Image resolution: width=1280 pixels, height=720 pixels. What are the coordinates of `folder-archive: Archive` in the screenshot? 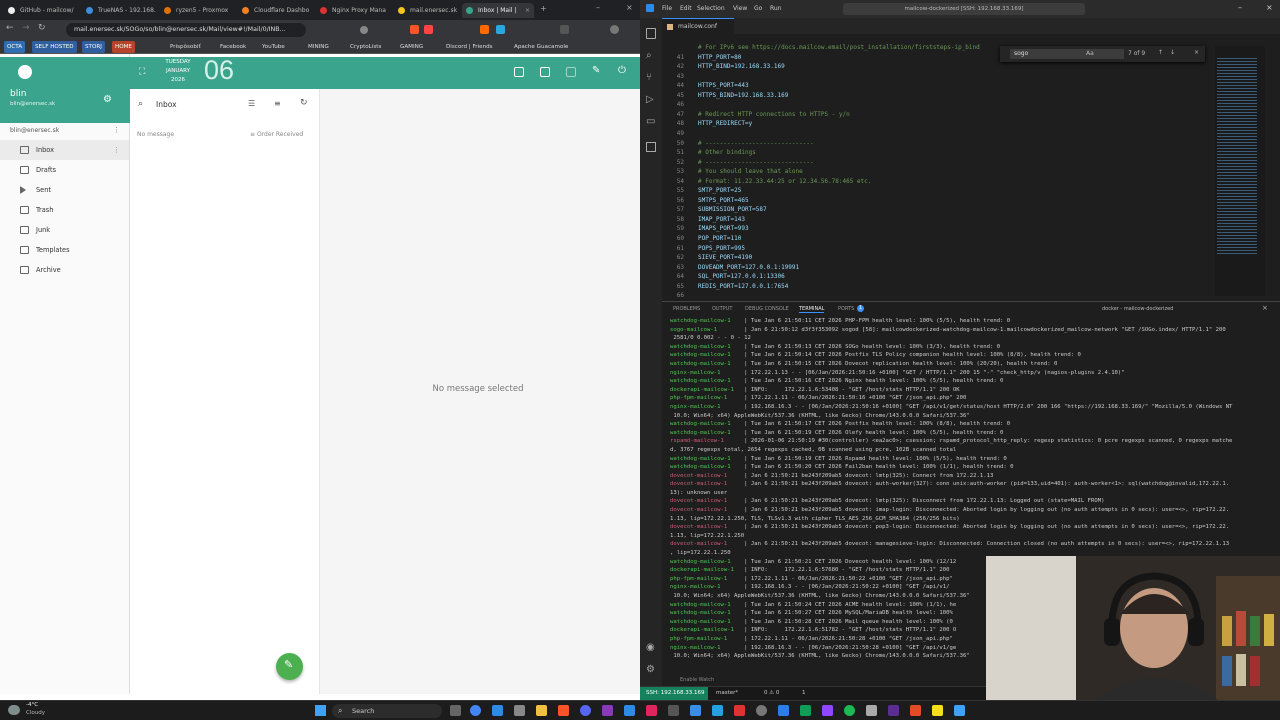 It's located at (64, 270).